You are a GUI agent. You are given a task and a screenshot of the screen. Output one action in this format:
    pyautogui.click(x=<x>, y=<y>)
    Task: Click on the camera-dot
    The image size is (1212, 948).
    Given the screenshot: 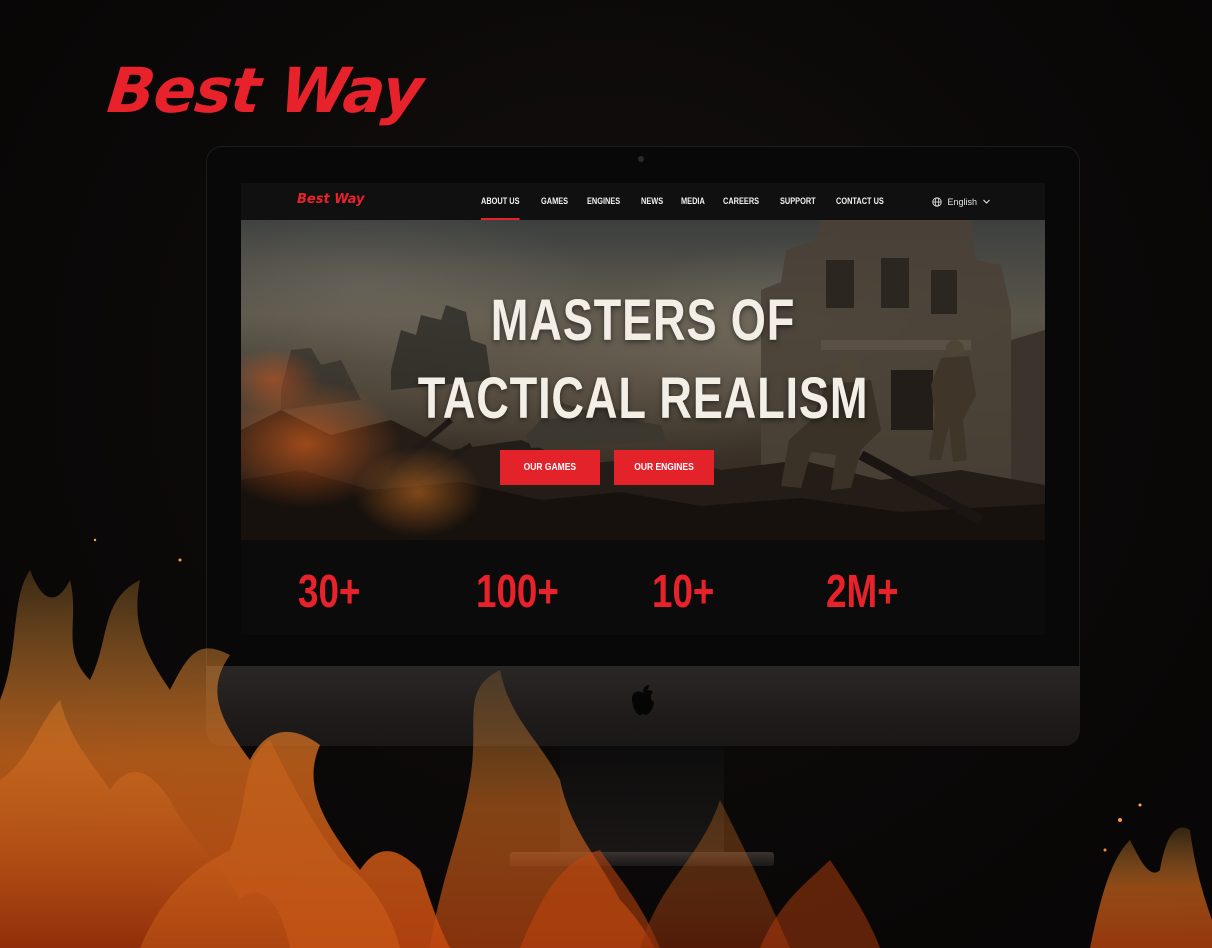 What is the action you would take?
    pyautogui.click(x=641, y=159)
    